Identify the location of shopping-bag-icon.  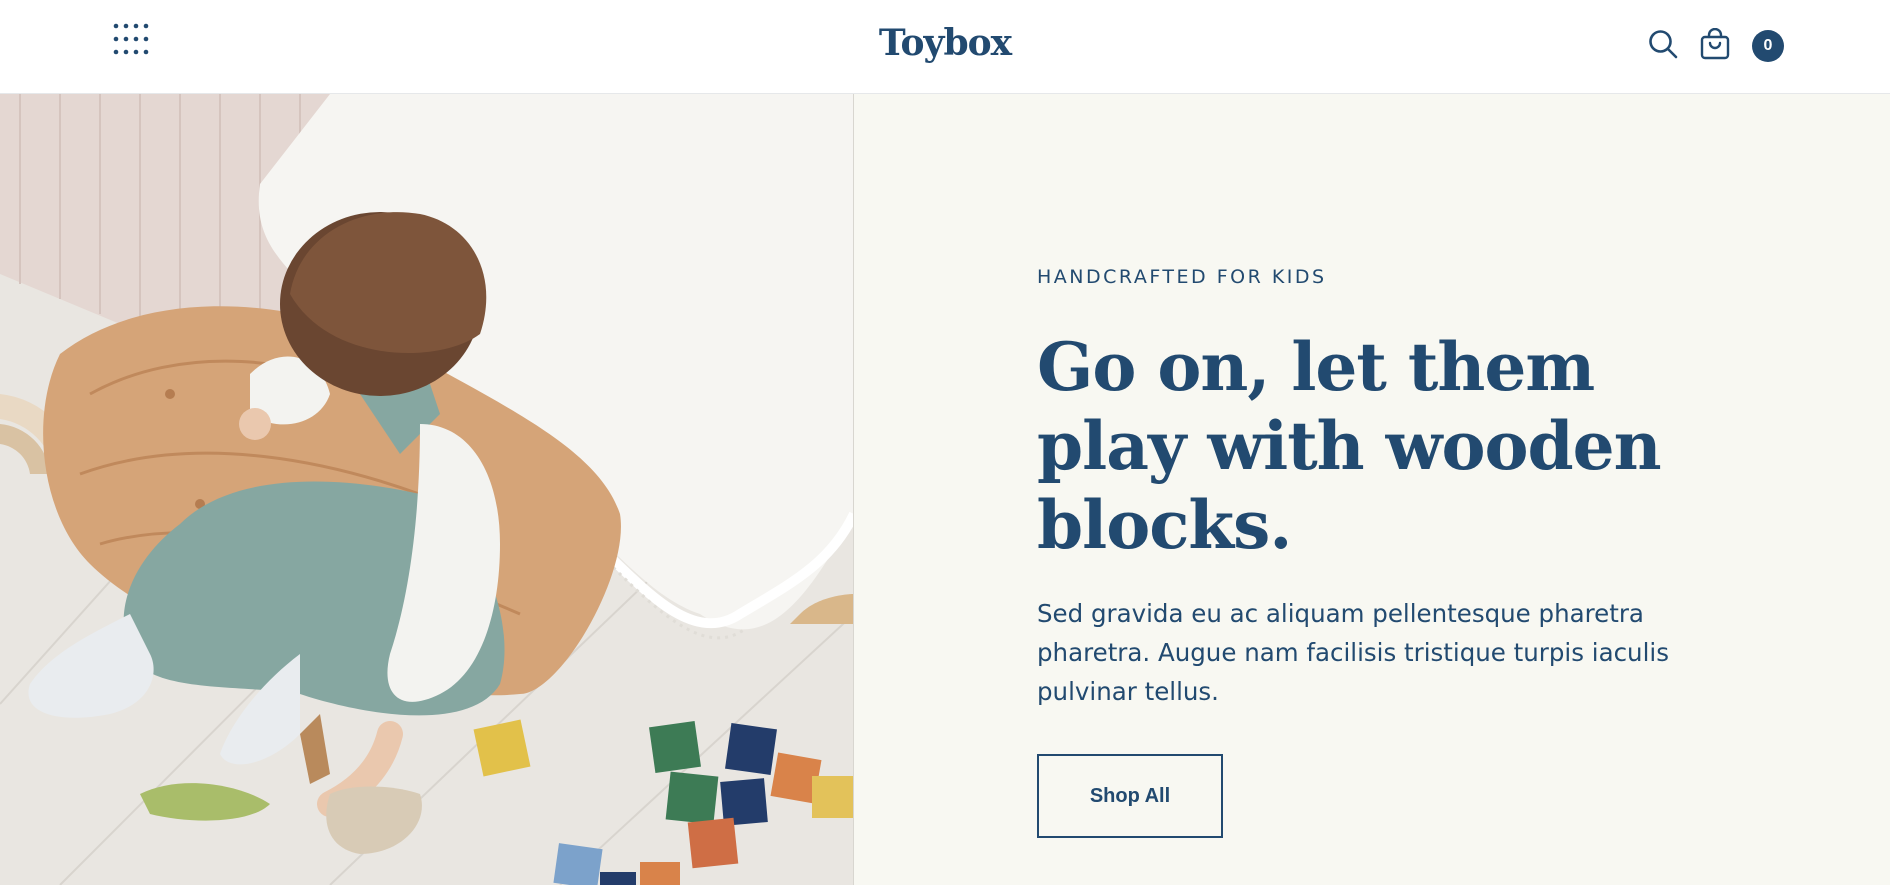
(1715, 43).